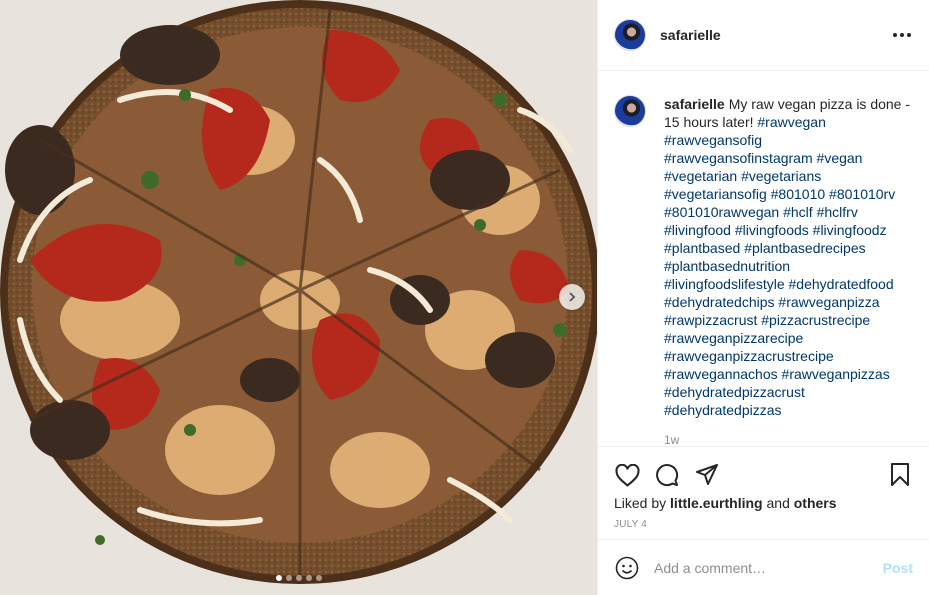 Image resolution: width=929 pixels, height=595 pixels. What do you see at coordinates (798, 212) in the screenshot?
I see `hashtag-link: #hclf` at bounding box center [798, 212].